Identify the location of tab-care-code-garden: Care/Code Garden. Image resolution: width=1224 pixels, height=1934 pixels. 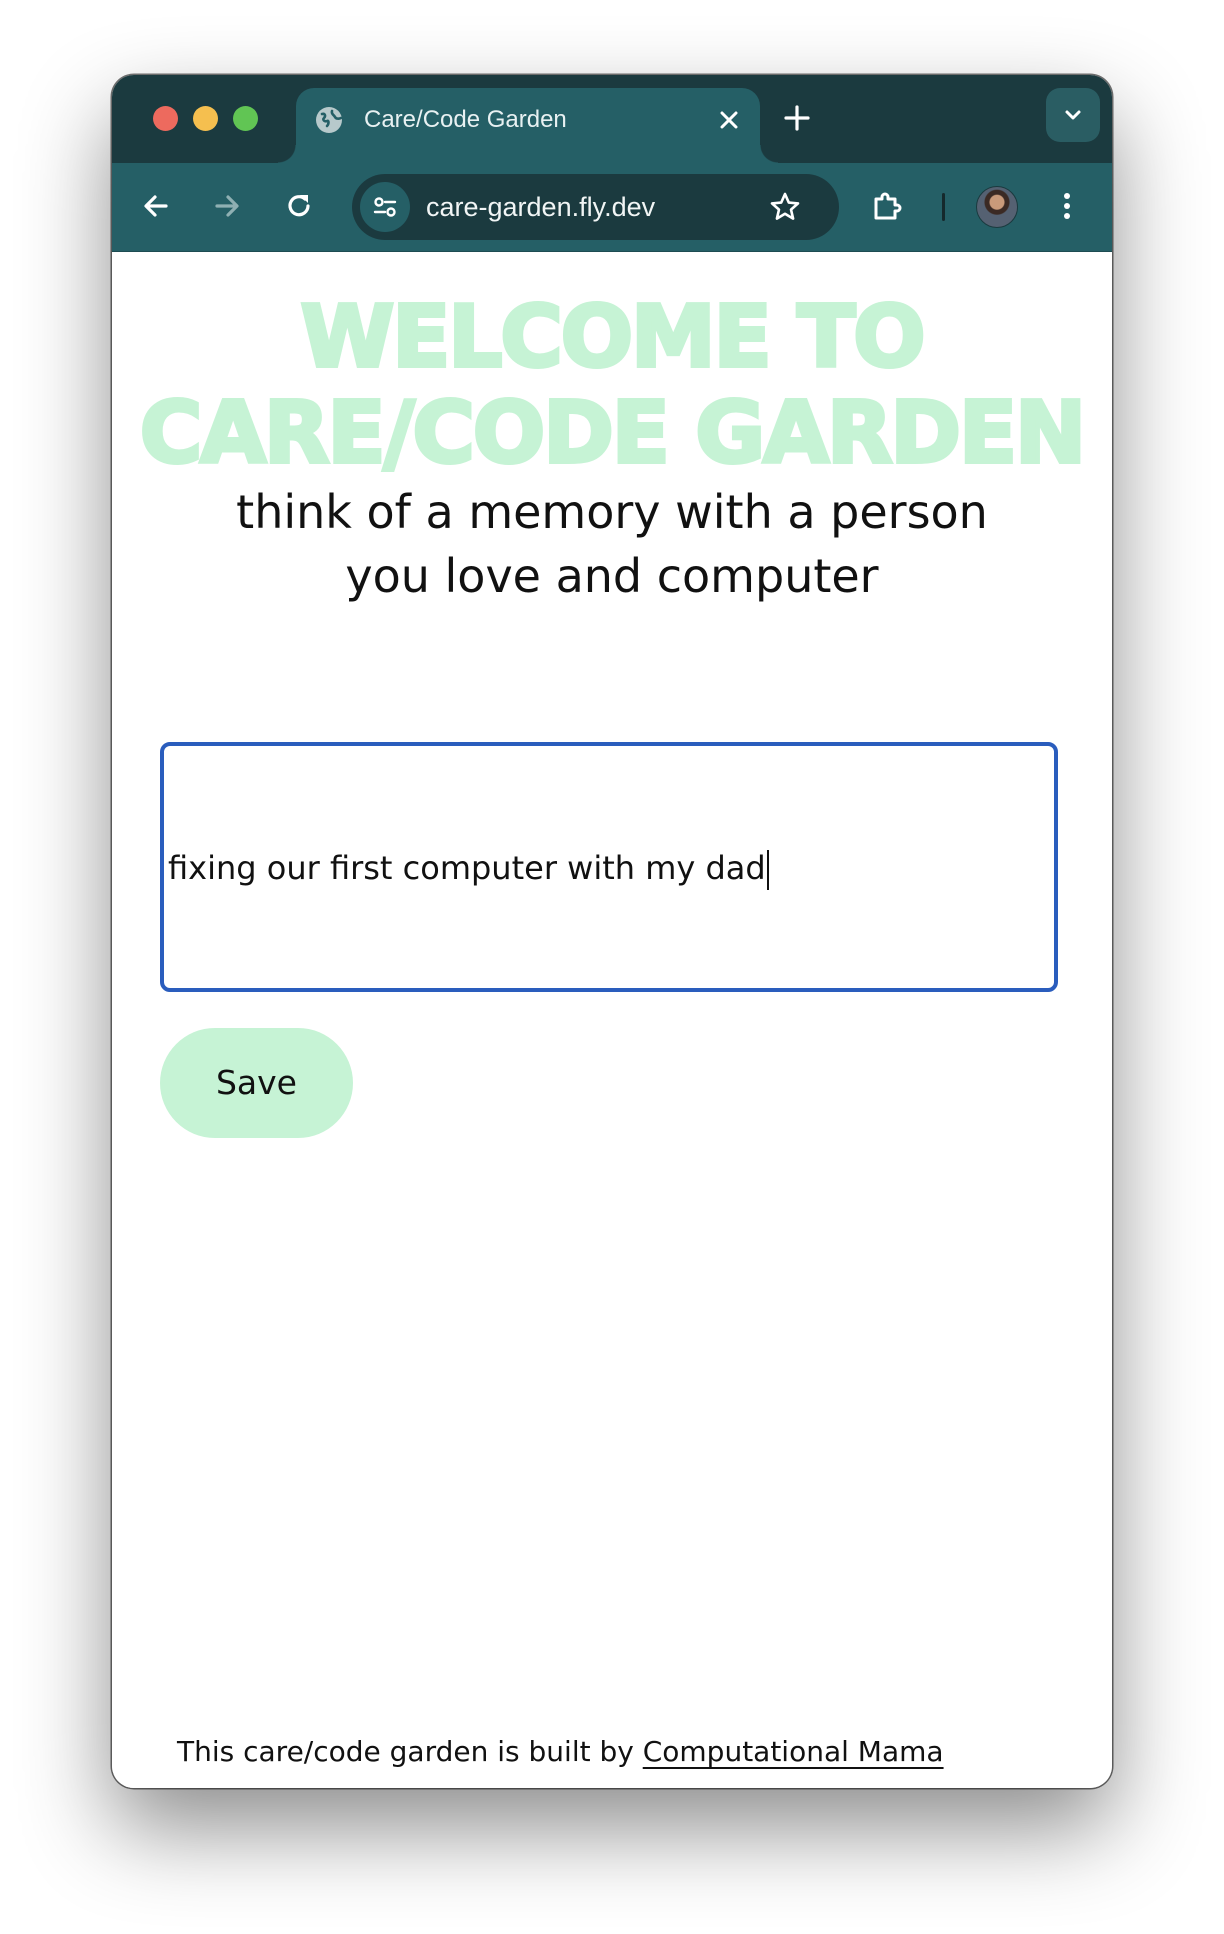
(528, 125).